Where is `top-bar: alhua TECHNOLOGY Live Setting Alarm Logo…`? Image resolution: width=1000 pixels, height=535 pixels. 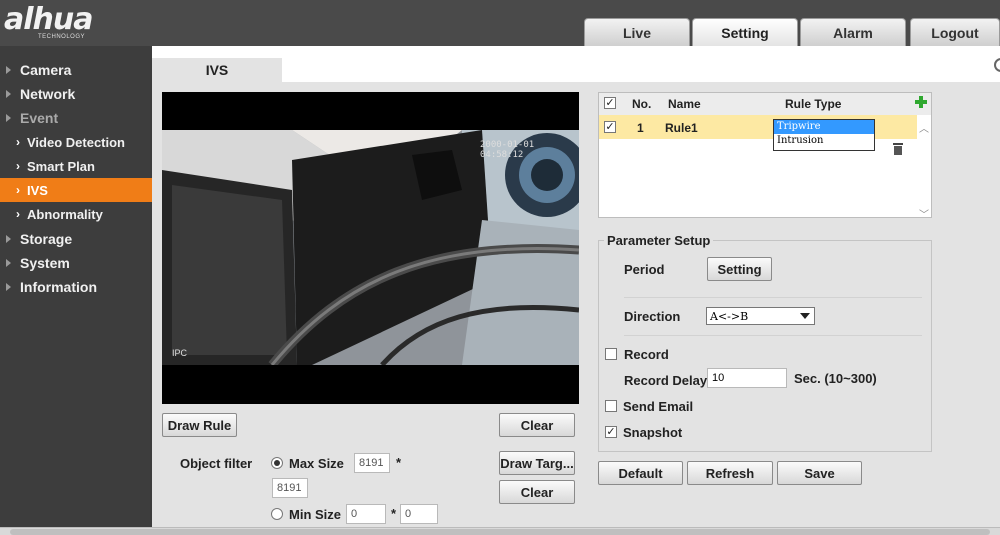
top-bar: alhua TECHNOLOGY Live Setting Alarm Logo… is located at coordinates (500, 23).